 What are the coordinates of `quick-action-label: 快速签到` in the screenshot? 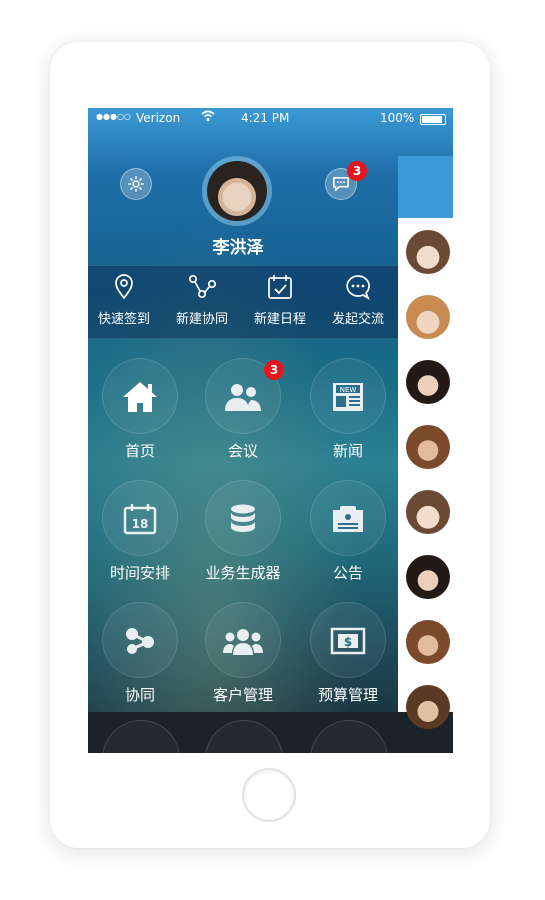 It's located at (123, 319).